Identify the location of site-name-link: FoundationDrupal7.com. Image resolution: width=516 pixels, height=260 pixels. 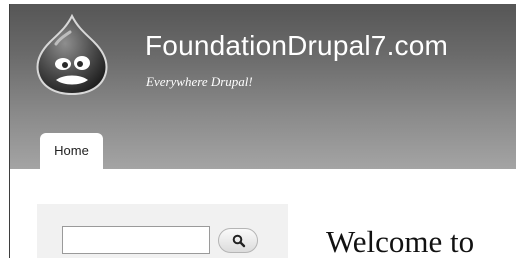
(296, 46).